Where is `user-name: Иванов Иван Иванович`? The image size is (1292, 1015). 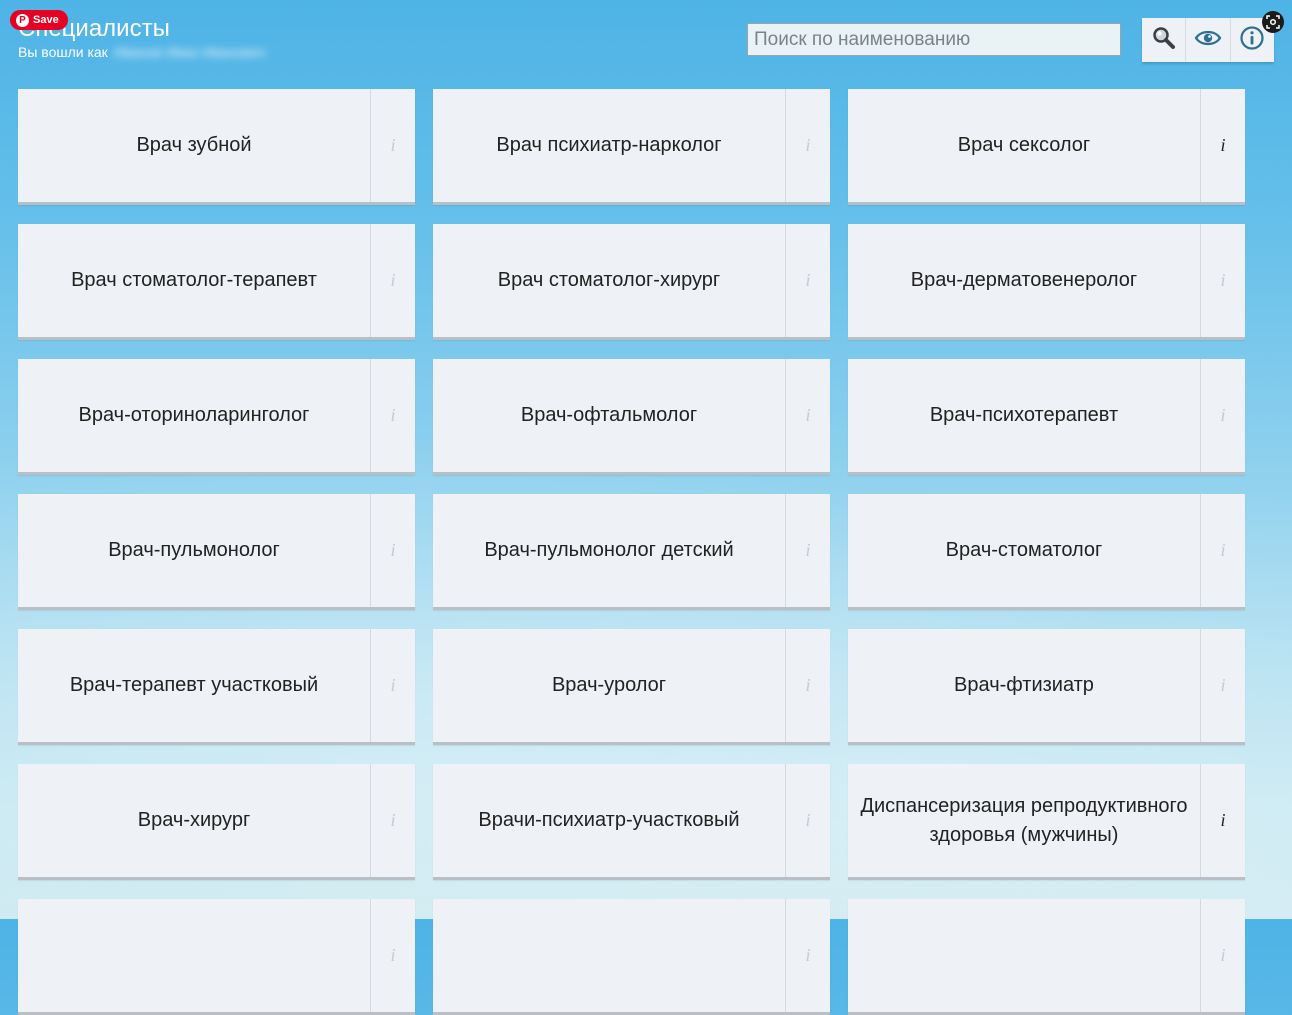 user-name: Иванов Иван Иванович is located at coordinates (189, 52).